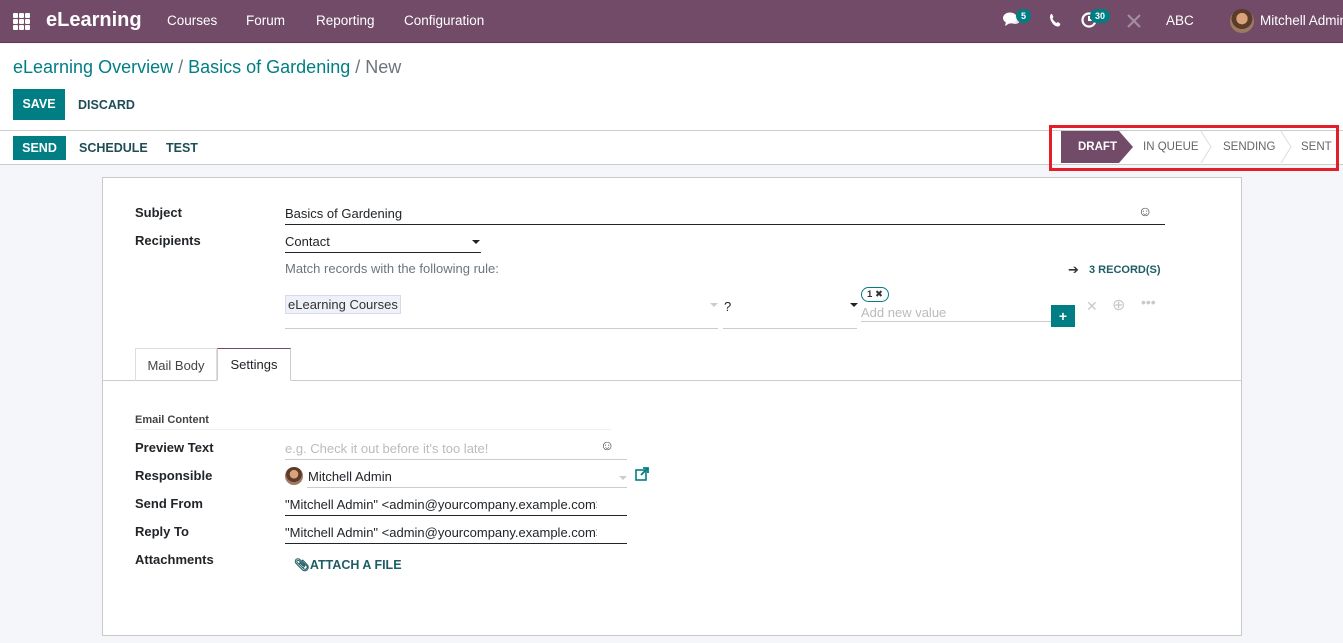 Image resolution: width=1343 pixels, height=643 pixels. Describe the element at coordinates (790, 328) in the screenshot. I see `domain-operator-underline` at that location.